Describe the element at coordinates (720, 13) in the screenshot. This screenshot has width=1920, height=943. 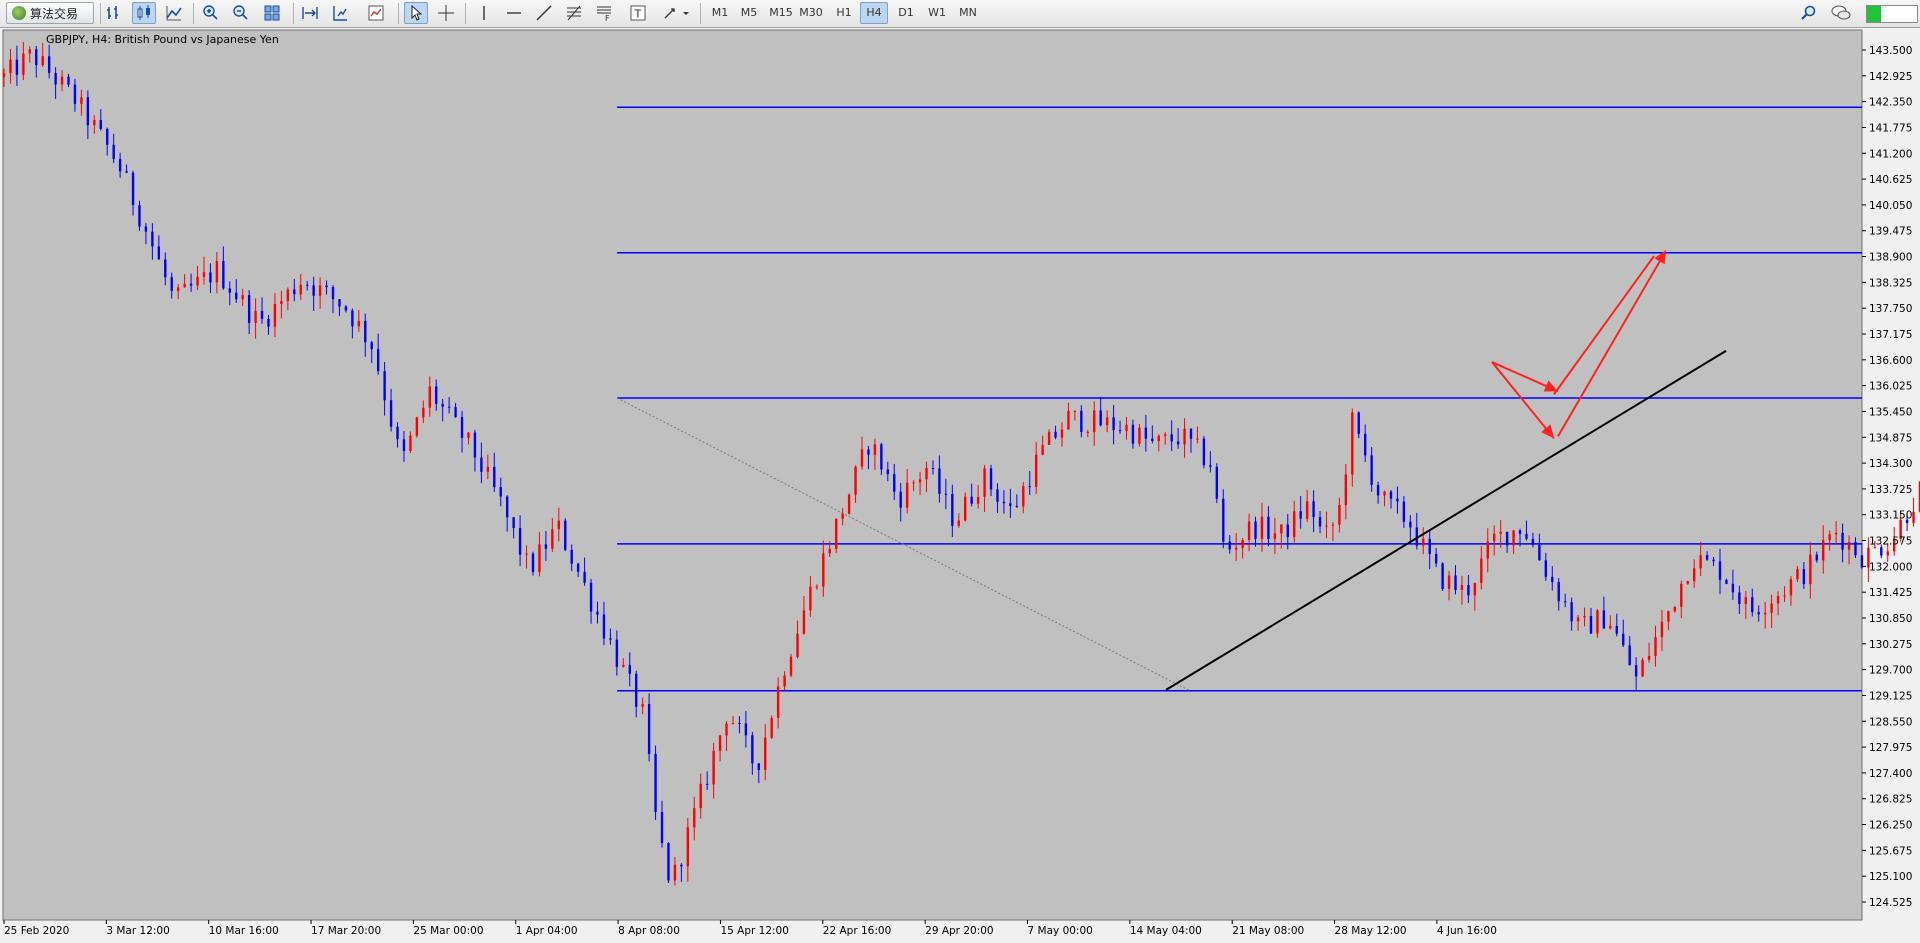
I see `timeframe-m1-button: M1` at that location.